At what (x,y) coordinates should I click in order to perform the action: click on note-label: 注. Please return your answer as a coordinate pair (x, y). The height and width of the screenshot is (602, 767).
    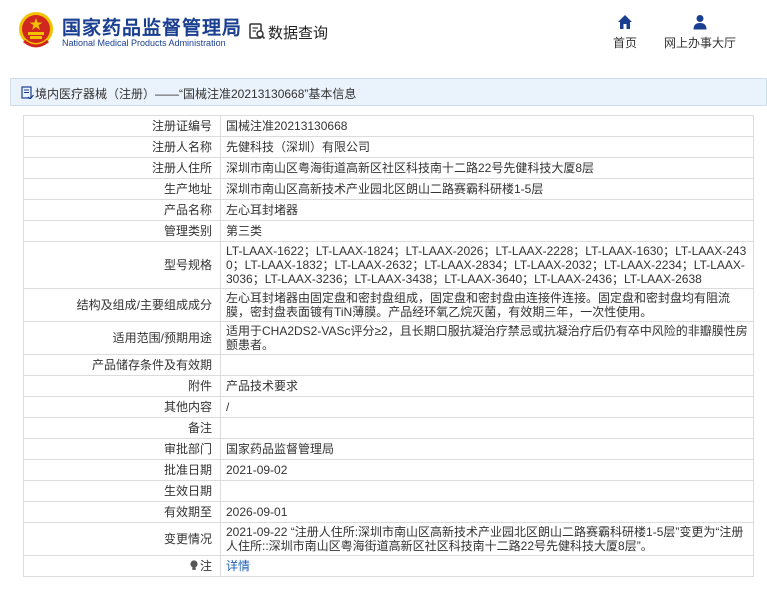
    Looking at the image, I should click on (205, 566).